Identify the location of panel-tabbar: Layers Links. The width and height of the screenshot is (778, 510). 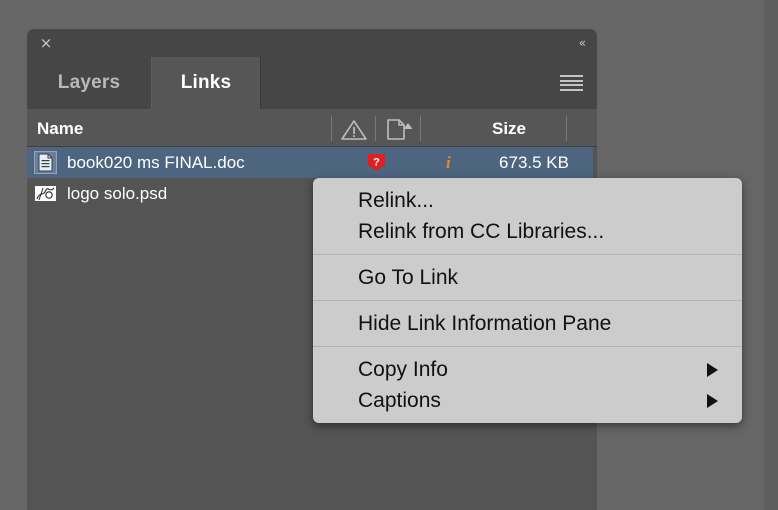
(312, 83).